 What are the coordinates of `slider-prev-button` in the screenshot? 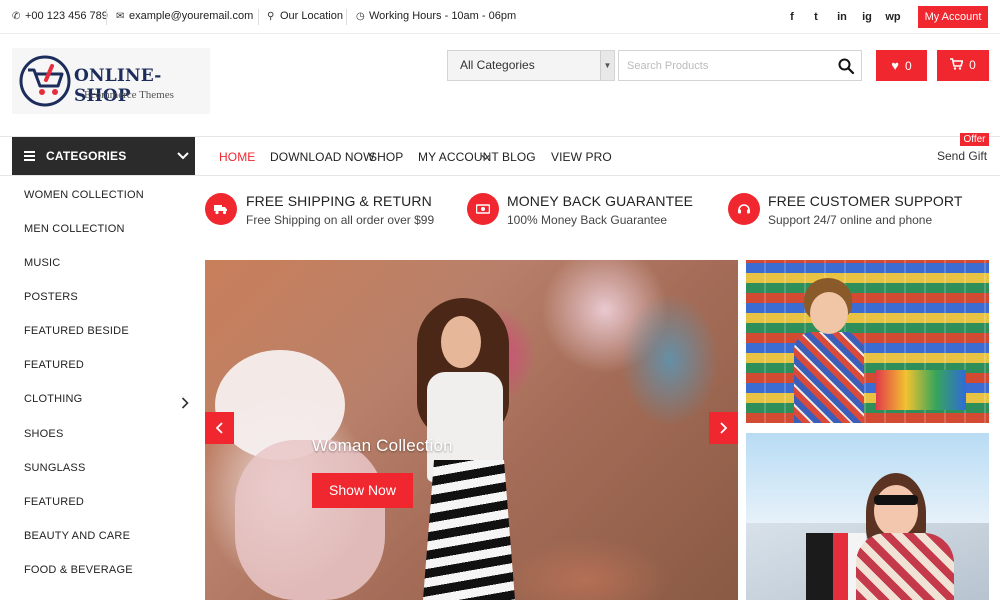 It's located at (219, 428).